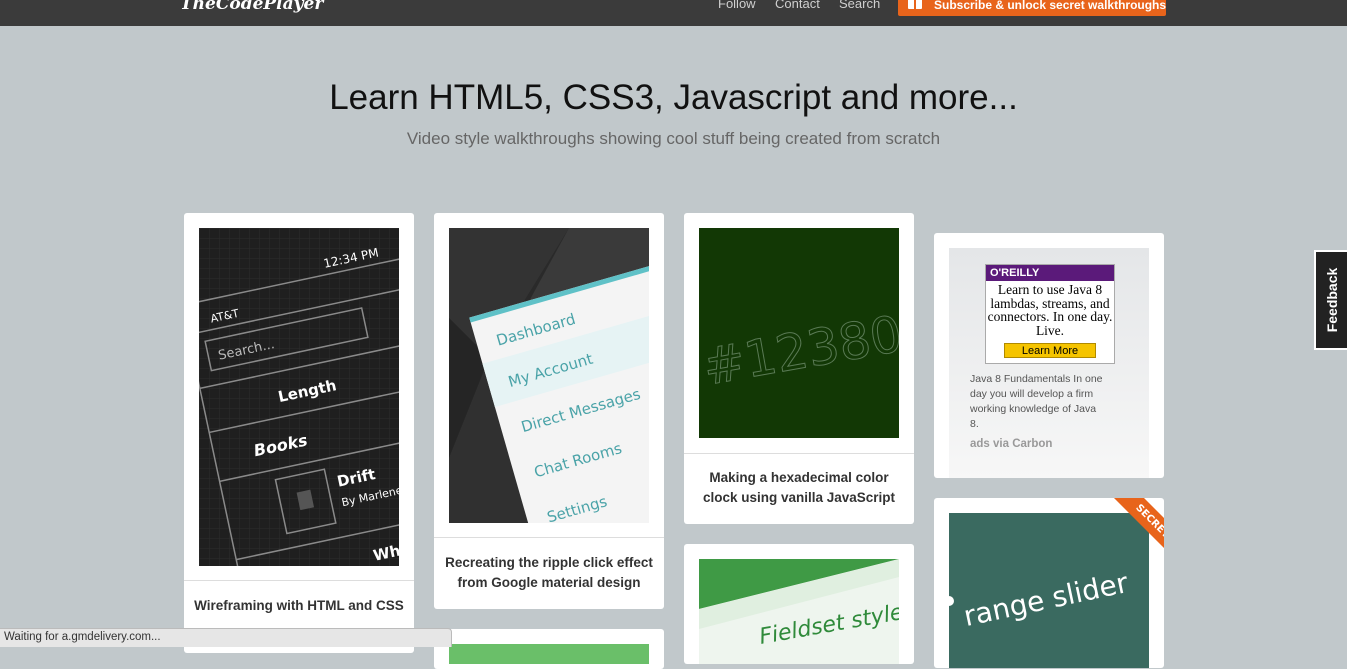  Describe the element at coordinates (799, 348) in the screenshot. I see `svg-text: #123805` at that location.